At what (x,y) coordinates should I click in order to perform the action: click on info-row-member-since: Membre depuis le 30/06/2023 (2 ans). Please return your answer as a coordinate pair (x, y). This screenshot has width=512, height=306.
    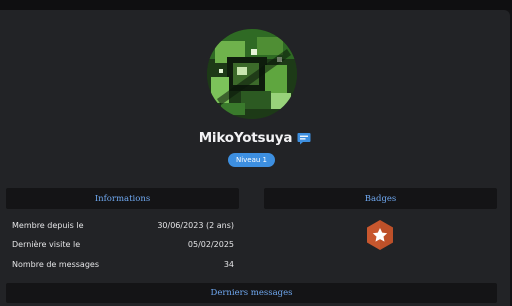
    Looking at the image, I should click on (123, 225).